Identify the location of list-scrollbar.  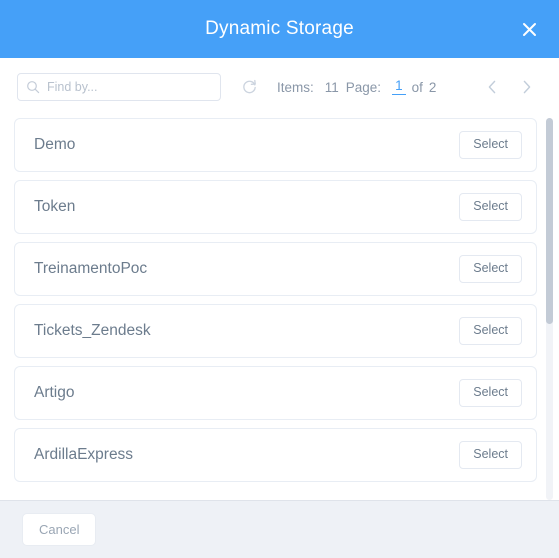
(549, 309).